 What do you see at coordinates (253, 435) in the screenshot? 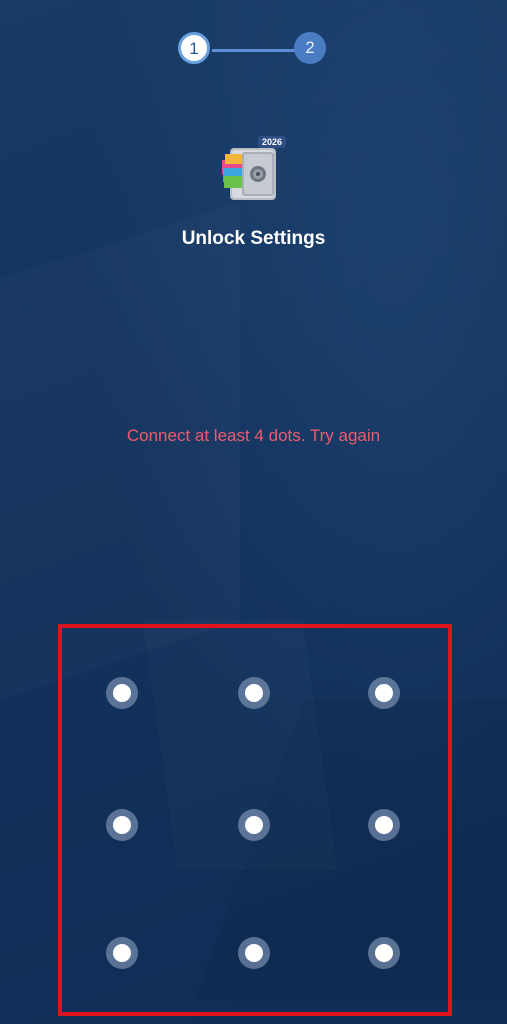
I see `error-message: Connect at least 4 dots. Try again` at bounding box center [253, 435].